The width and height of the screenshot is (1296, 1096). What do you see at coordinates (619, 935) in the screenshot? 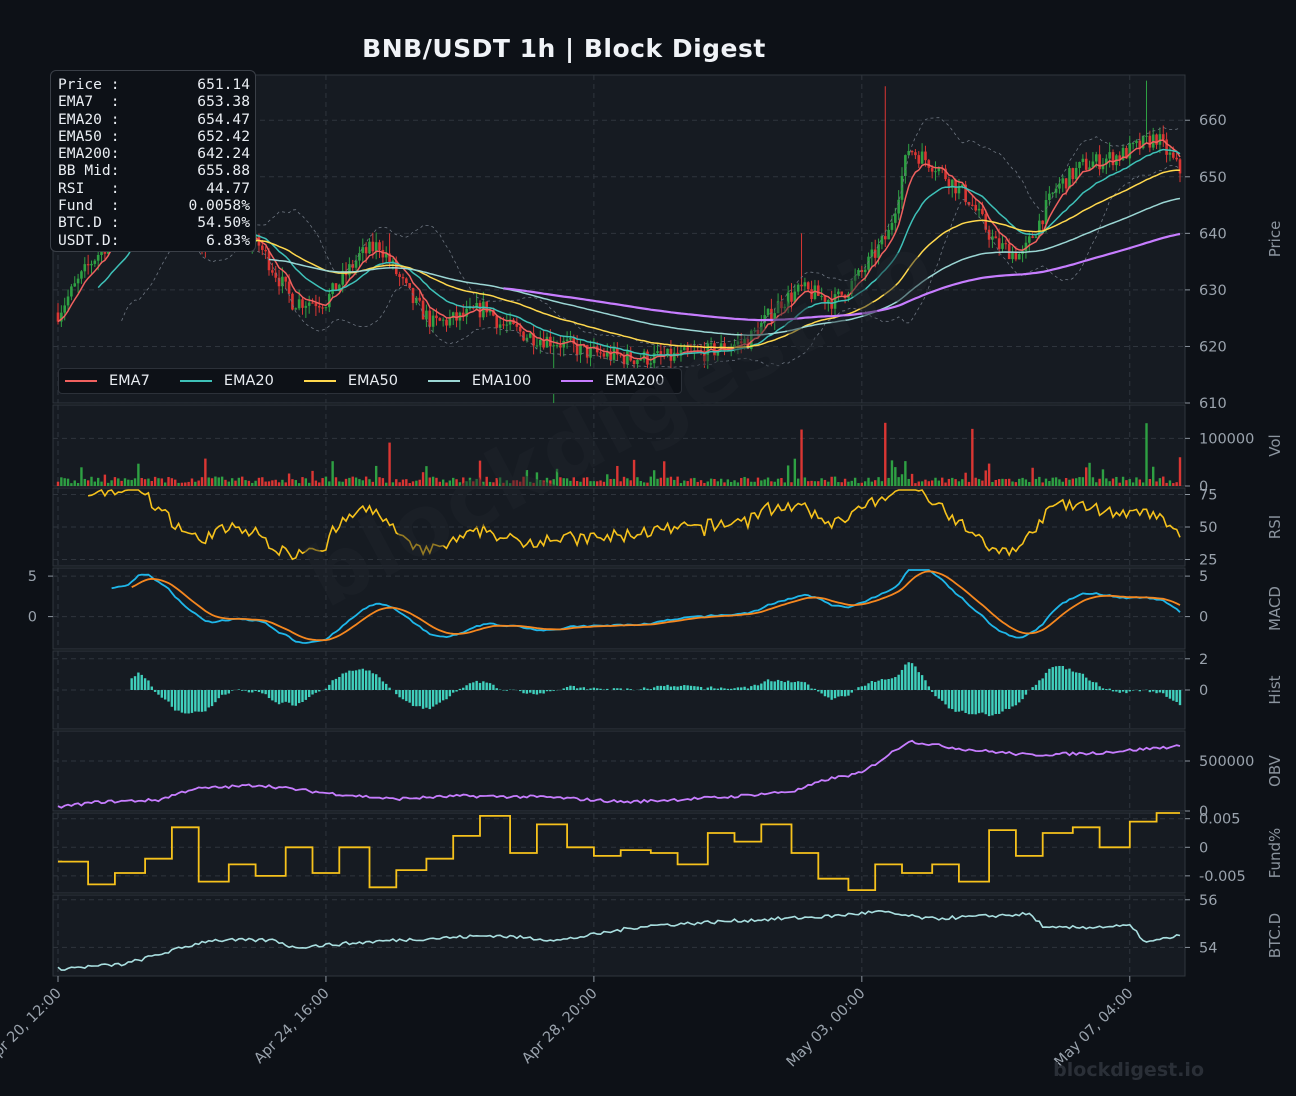
I see `panel-btcd` at bounding box center [619, 935].